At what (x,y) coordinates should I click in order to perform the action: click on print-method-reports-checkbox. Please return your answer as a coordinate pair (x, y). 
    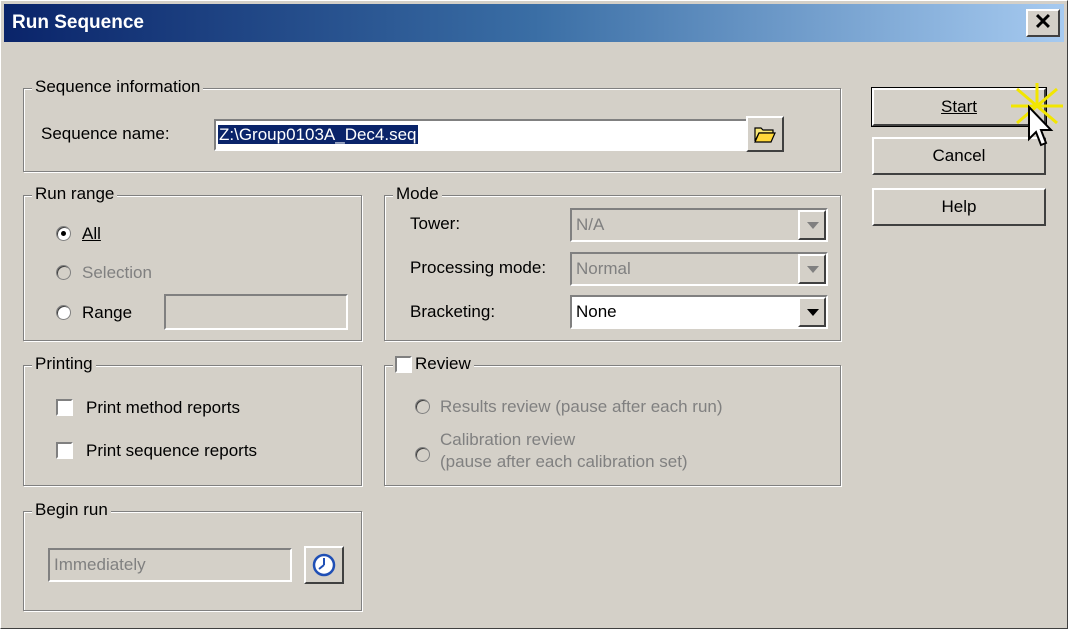
    Looking at the image, I should click on (64, 407).